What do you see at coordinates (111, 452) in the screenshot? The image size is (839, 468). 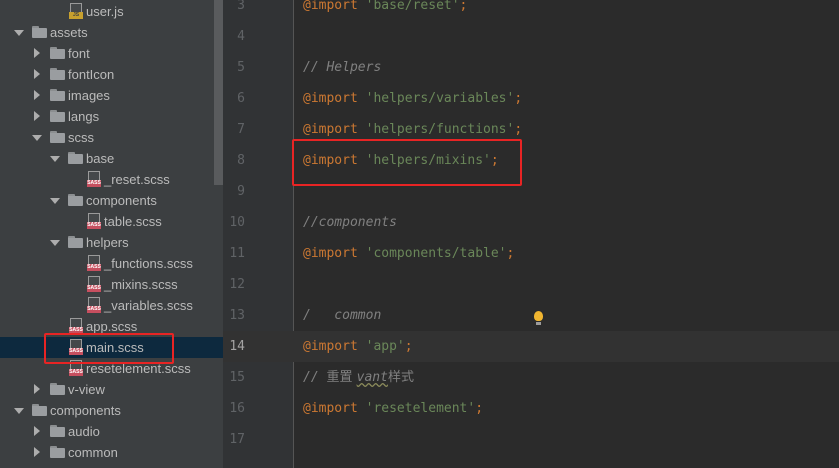 I see `tree-item: common` at bounding box center [111, 452].